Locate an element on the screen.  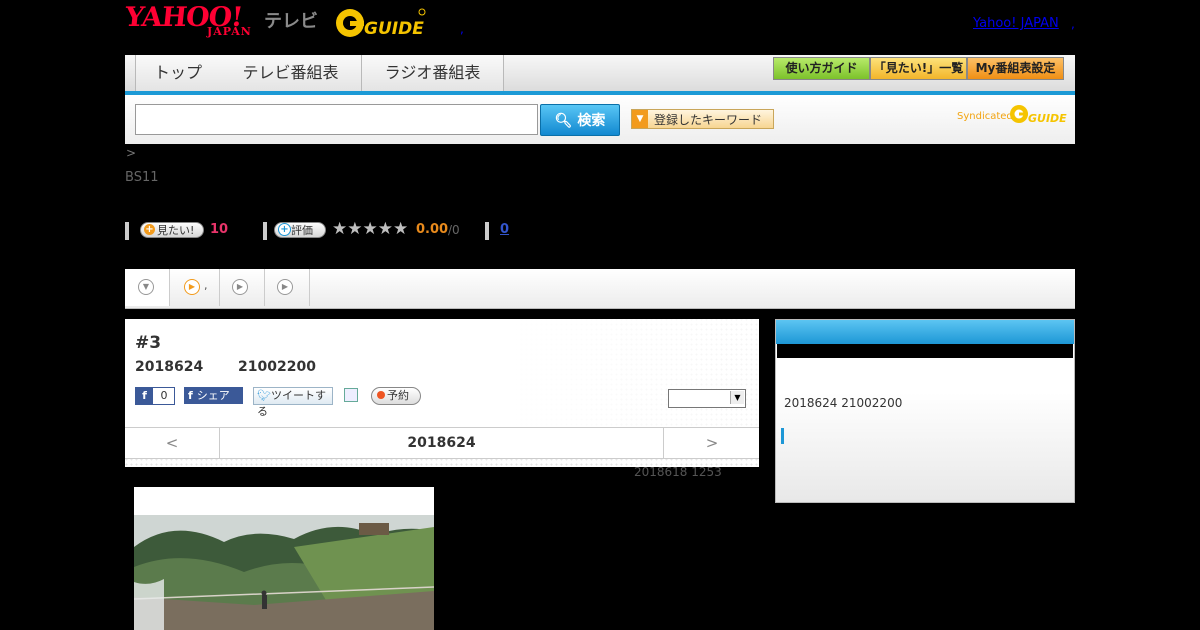
tab-4: ▶ is located at coordinates (287, 287).